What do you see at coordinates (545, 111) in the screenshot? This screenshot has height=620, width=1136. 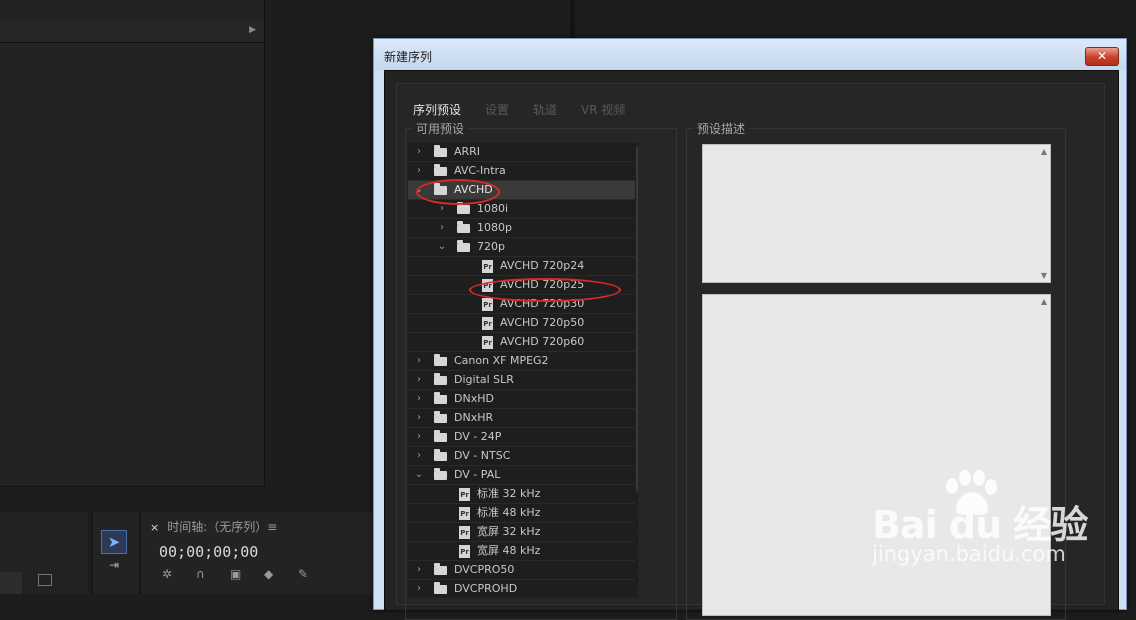 I see `tab-tracks: 轨道` at bounding box center [545, 111].